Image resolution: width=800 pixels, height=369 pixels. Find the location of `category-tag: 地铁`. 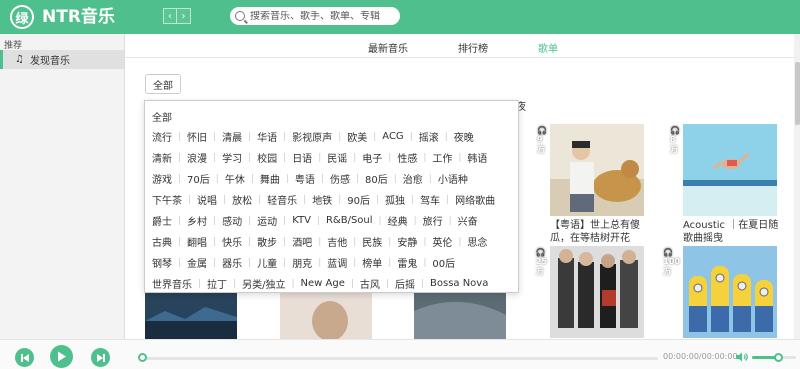

category-tag: 地铁 is located at coordinates (322, 199).